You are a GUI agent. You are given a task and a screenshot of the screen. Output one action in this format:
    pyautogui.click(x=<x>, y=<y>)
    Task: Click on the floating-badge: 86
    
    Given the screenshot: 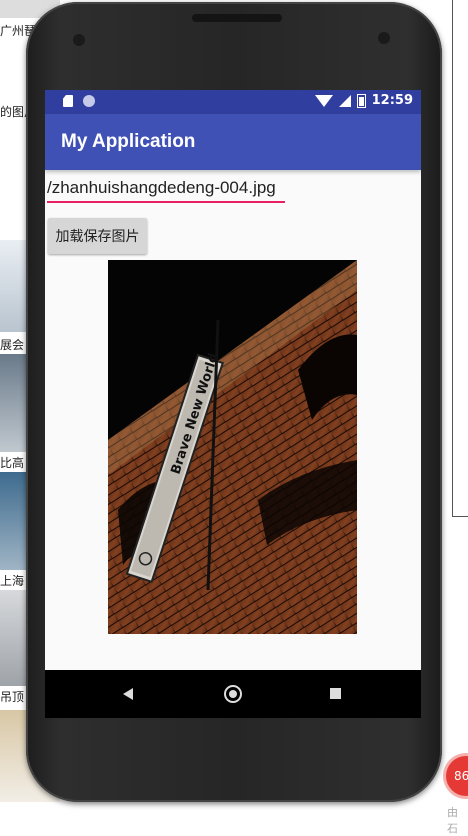 What is the action you would take?
    pyautogui.click(x=457, y=776)
    